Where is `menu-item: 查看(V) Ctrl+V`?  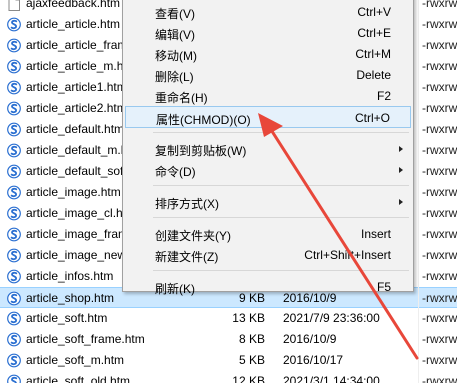
menu-item: 查看(V) Ctrl+V is located at coordinates (268, 12).